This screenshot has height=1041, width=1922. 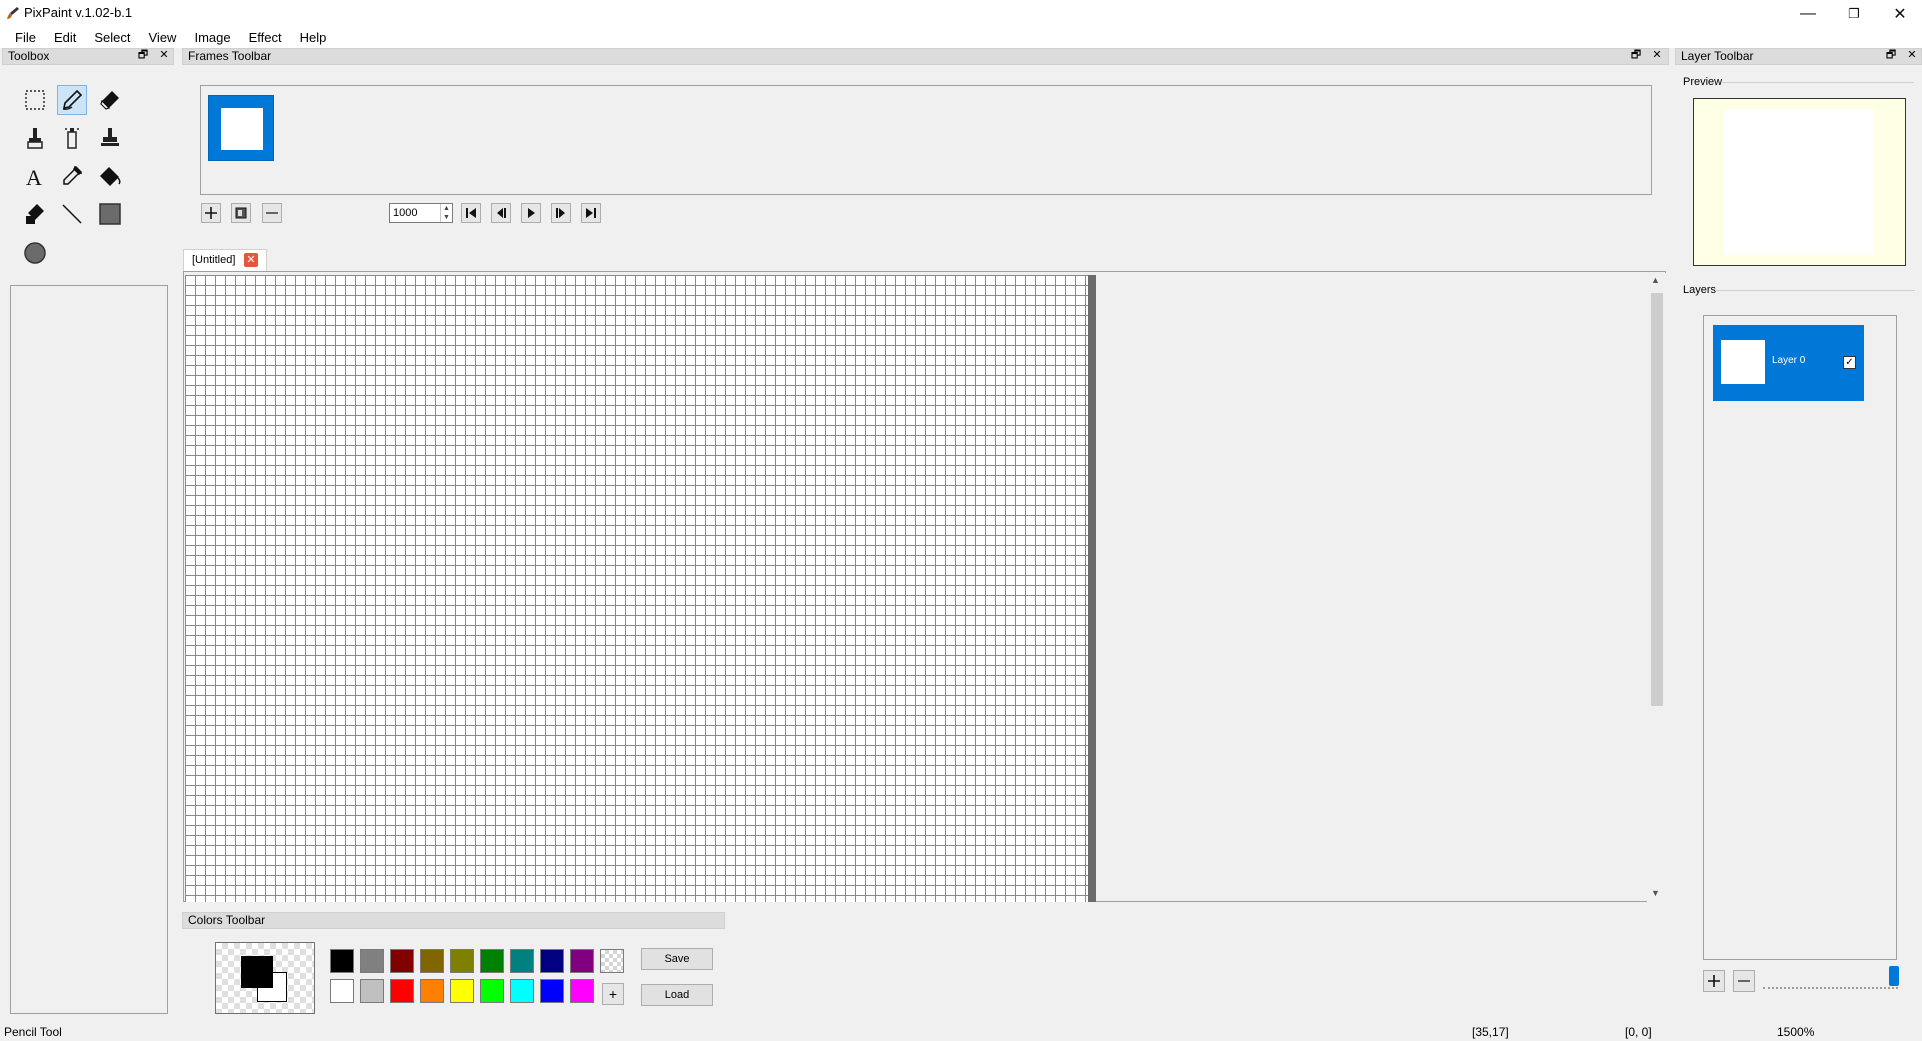 I want to click on tool-eyedropper, so click(x=72, y=176).